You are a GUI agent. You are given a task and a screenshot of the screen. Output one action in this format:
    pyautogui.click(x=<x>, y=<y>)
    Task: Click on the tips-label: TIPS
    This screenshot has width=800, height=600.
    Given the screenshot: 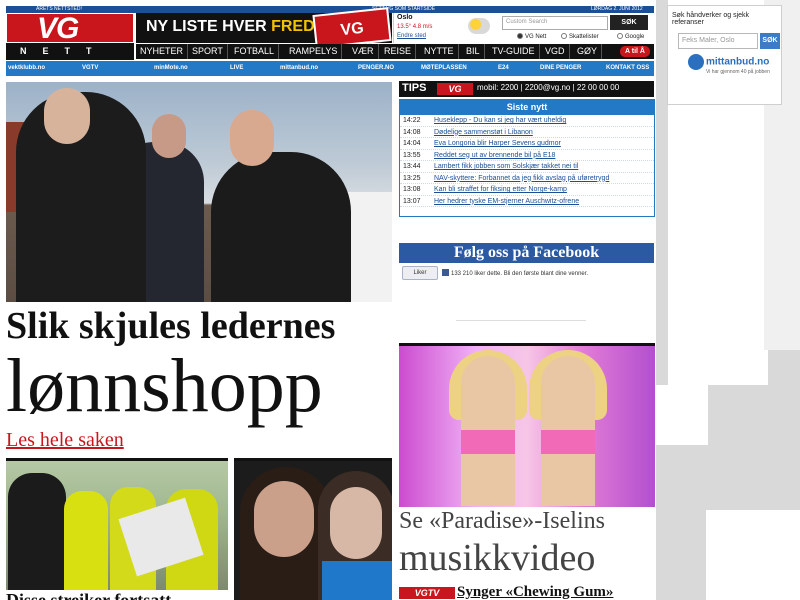 What is the action you would take?
    pyautogui.click(x=414, y=88)
    